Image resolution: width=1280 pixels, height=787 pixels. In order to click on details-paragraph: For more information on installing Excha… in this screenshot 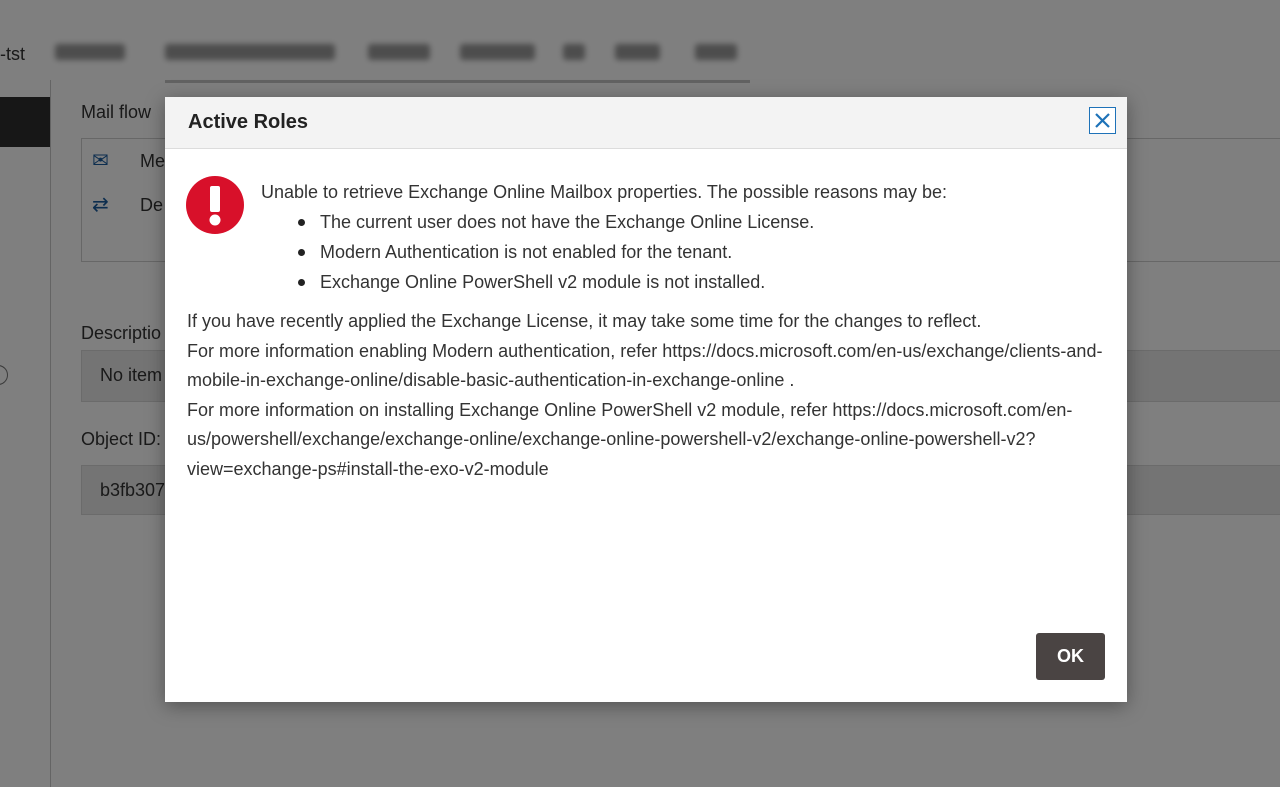, I will do `click(630, 439)`.